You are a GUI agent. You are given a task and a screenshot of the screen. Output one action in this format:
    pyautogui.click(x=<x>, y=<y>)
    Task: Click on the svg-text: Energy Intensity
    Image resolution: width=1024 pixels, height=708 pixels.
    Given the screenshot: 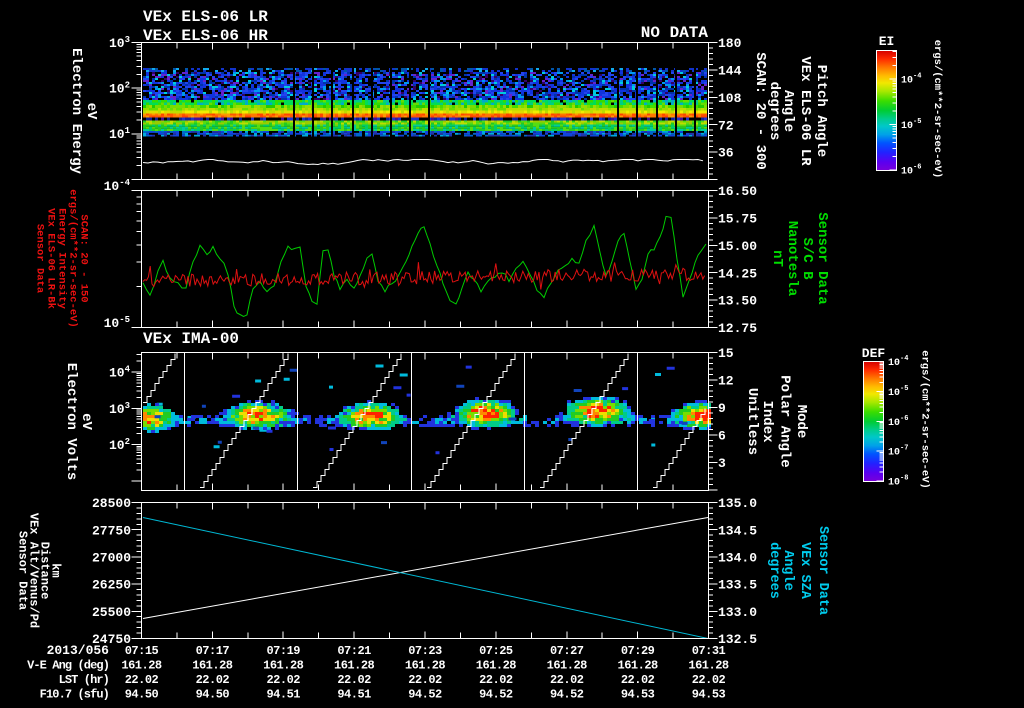 What is the action you would take?
    pyautogui.click(x=62, y=259)
    